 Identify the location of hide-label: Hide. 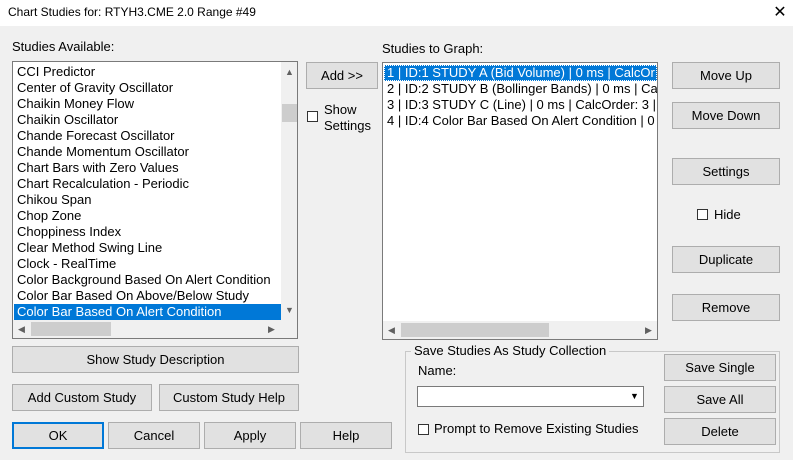
(727, 214).